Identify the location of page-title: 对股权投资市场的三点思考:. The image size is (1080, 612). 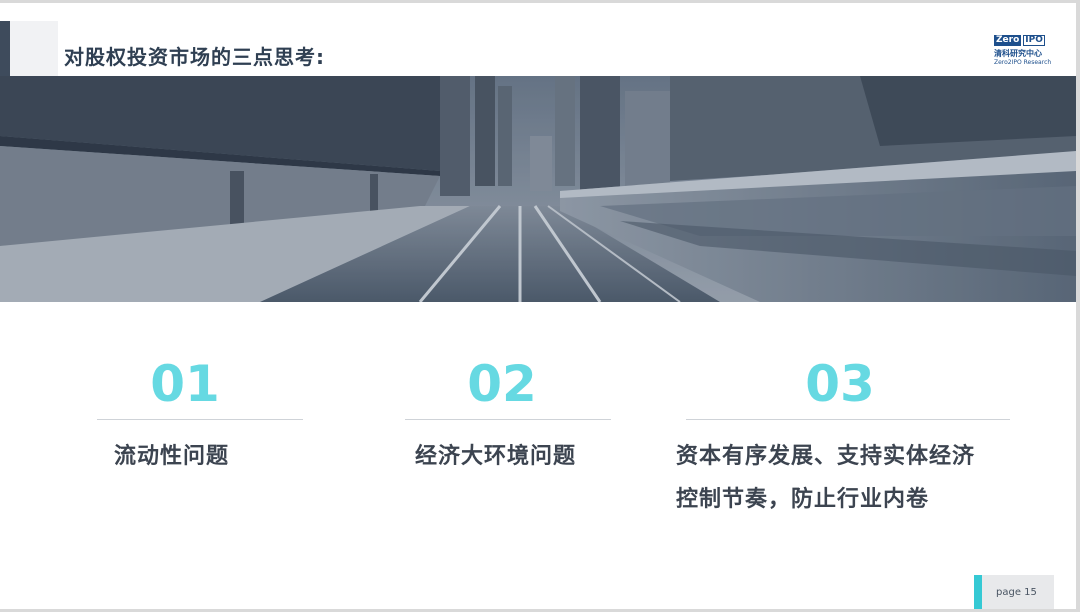
(194, 57).